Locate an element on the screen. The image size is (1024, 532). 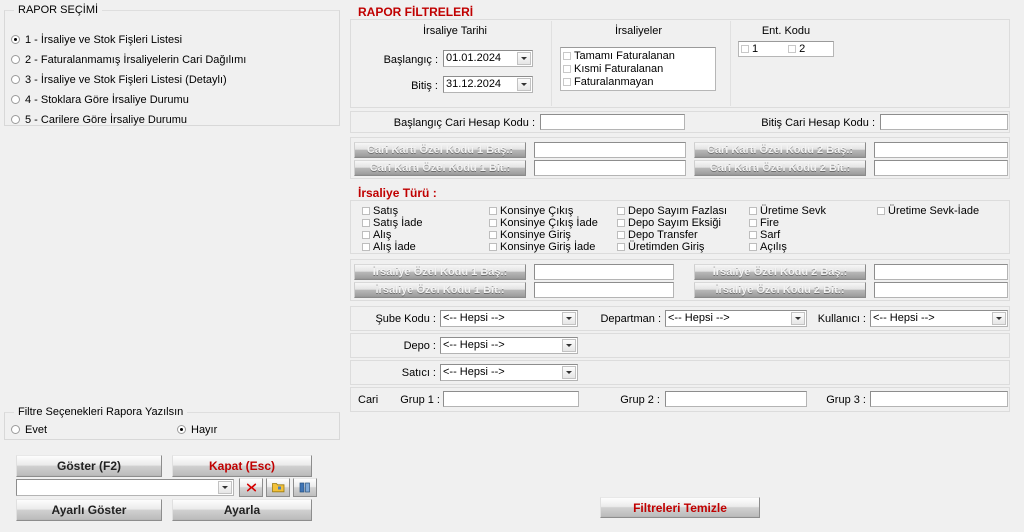
adjust-button-label: Ayarla is located at coordinates (242, 510).